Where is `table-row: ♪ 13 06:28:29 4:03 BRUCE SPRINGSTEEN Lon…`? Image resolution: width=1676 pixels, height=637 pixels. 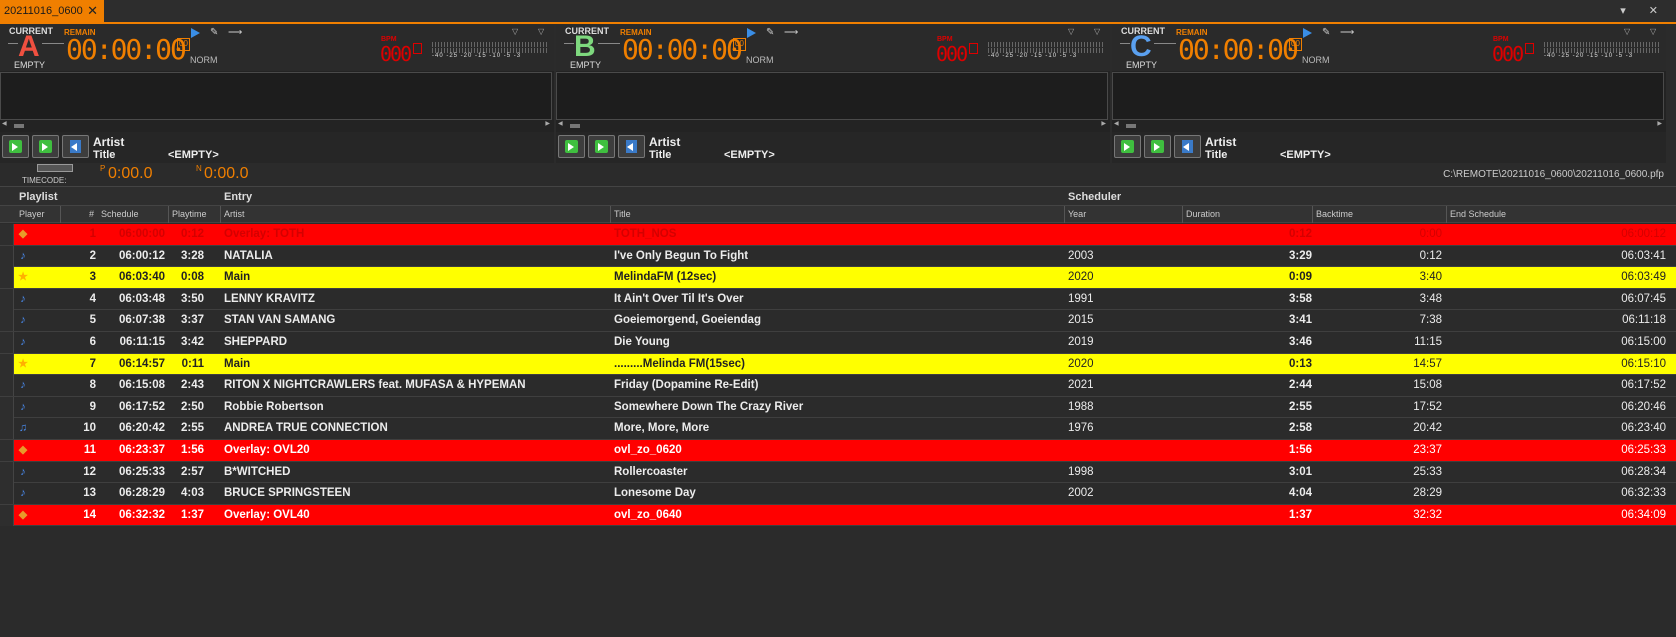
table-row: ♪ 13 06:28:29 4:03 BRUCE SPRINGSTEEN Lon… is located at coordinates (838, 494).